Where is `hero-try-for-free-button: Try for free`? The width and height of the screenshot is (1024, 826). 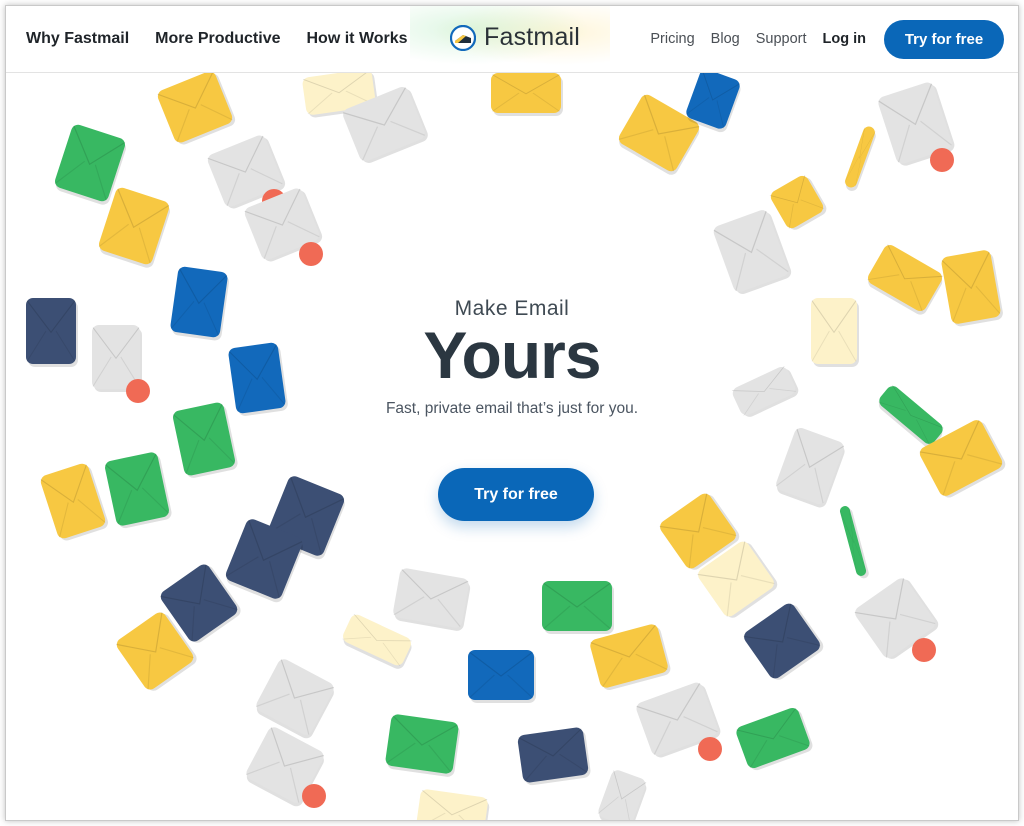
hero-try-for-free-button: Try for free is located at coordinates (516, 494).